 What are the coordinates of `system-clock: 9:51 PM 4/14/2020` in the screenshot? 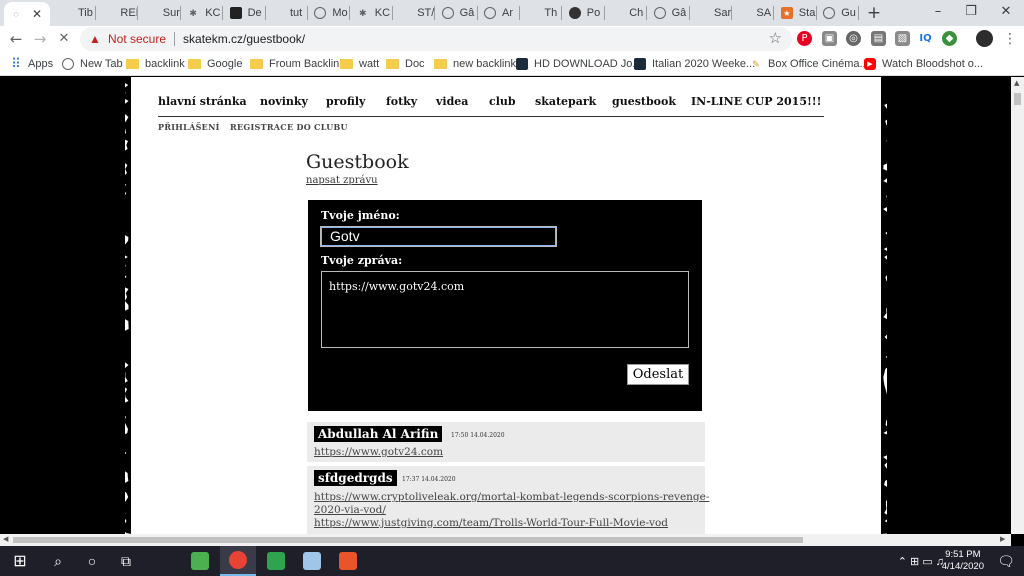 It's located at (963, 561).